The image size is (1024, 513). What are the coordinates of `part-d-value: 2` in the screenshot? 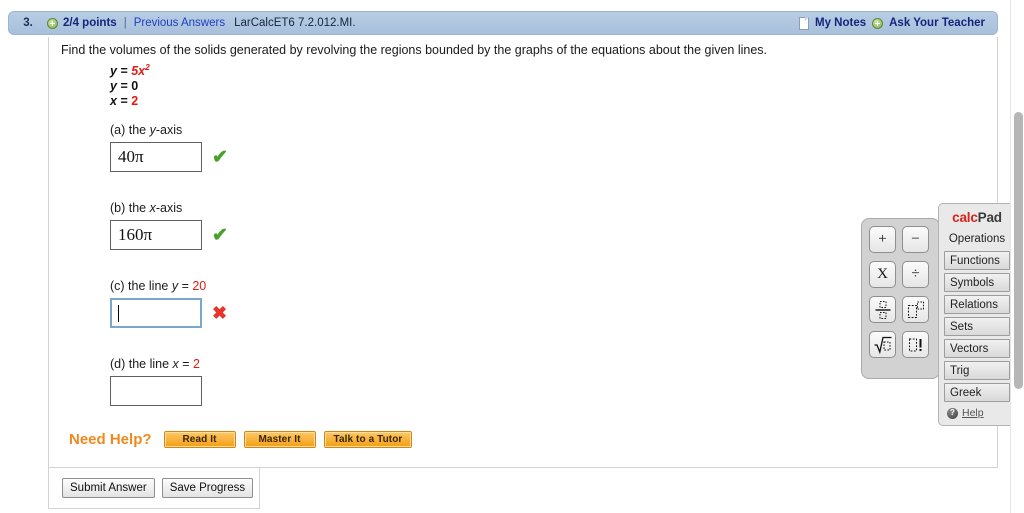 It's located at (196, 364).